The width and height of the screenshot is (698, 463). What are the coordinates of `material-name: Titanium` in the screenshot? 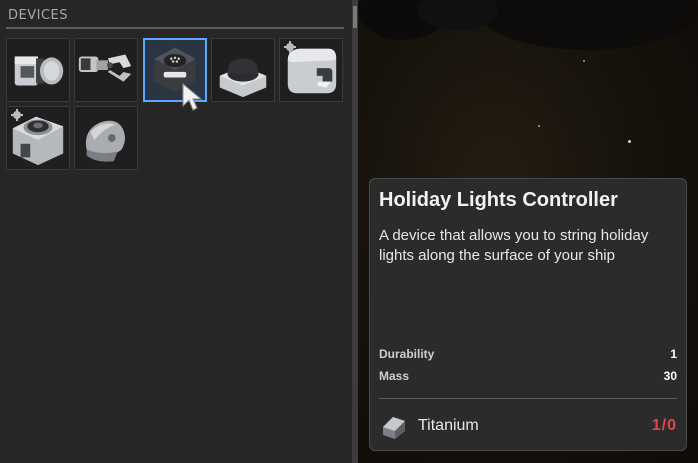 It's located at (448, 425).